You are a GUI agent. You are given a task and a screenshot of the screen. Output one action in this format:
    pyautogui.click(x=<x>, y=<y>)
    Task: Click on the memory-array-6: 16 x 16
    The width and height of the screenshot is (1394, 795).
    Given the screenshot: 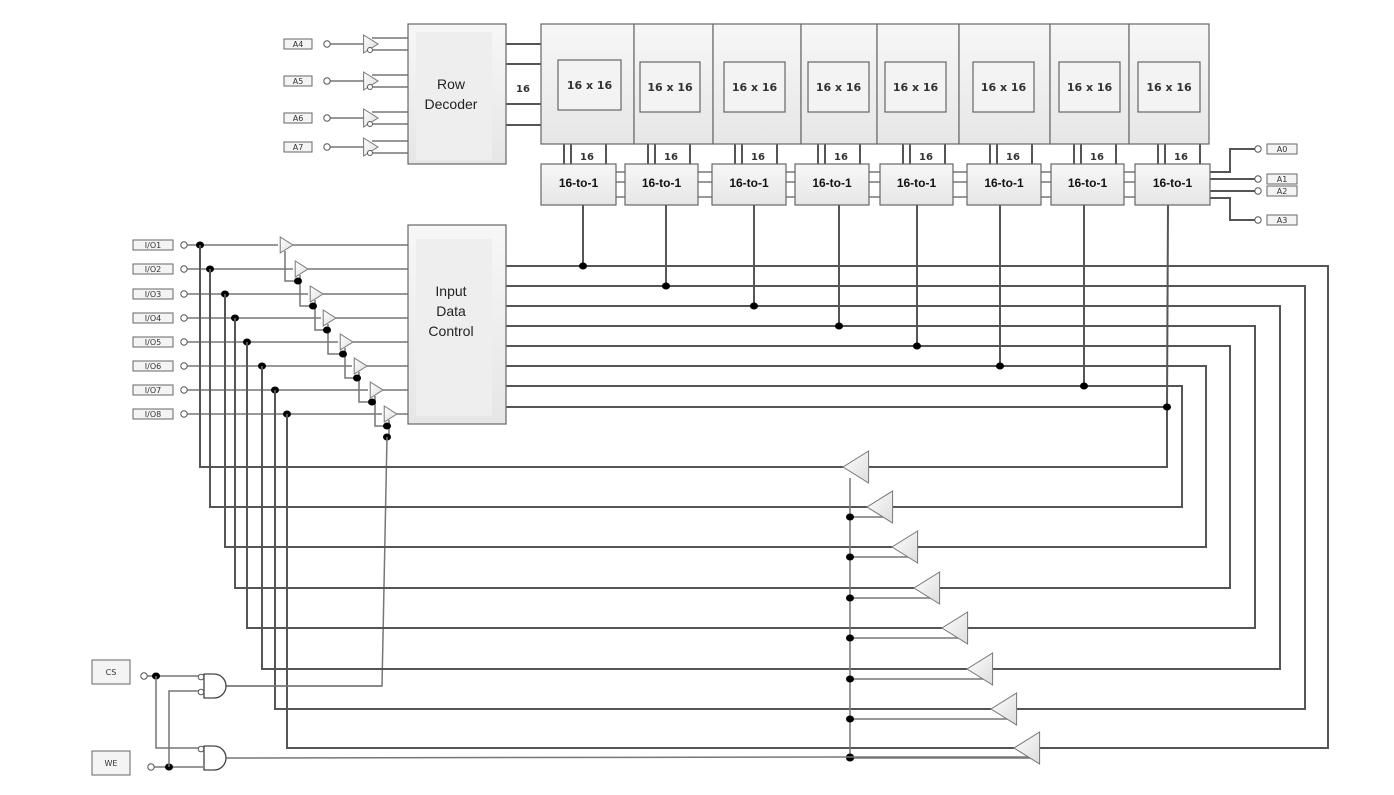 What is the action you would take?
    pyautogui.click(x=1004, y=84)
    